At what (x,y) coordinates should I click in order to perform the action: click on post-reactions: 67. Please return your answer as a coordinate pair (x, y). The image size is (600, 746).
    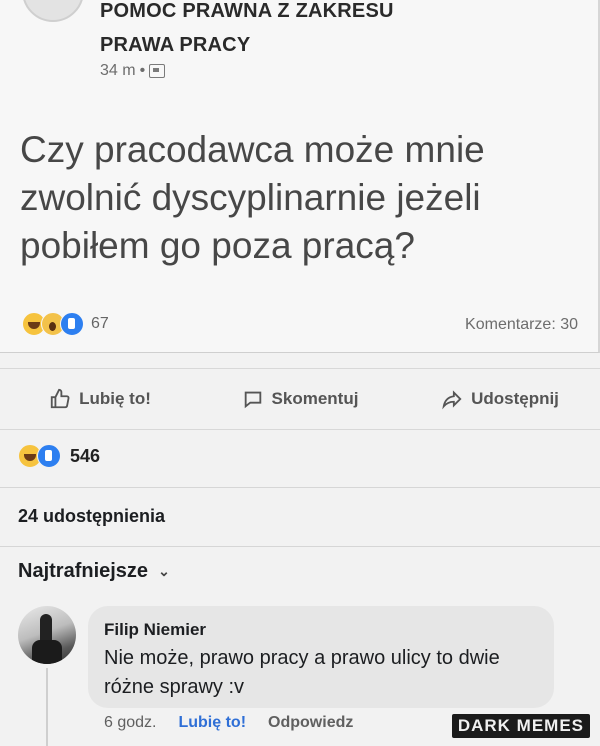
    Looking at the image, I should click on (65, 324).